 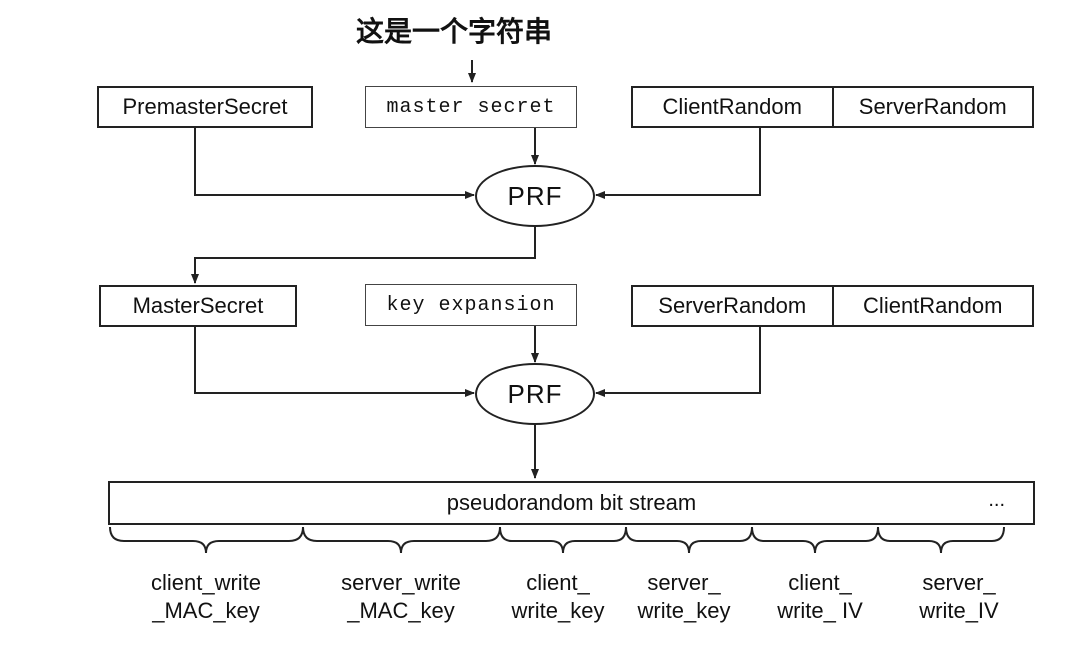 What do you see at coordinates (206, 540) in the screenshot?
I see `brace-client-write-mac-key` at bounding box center [206, 540].